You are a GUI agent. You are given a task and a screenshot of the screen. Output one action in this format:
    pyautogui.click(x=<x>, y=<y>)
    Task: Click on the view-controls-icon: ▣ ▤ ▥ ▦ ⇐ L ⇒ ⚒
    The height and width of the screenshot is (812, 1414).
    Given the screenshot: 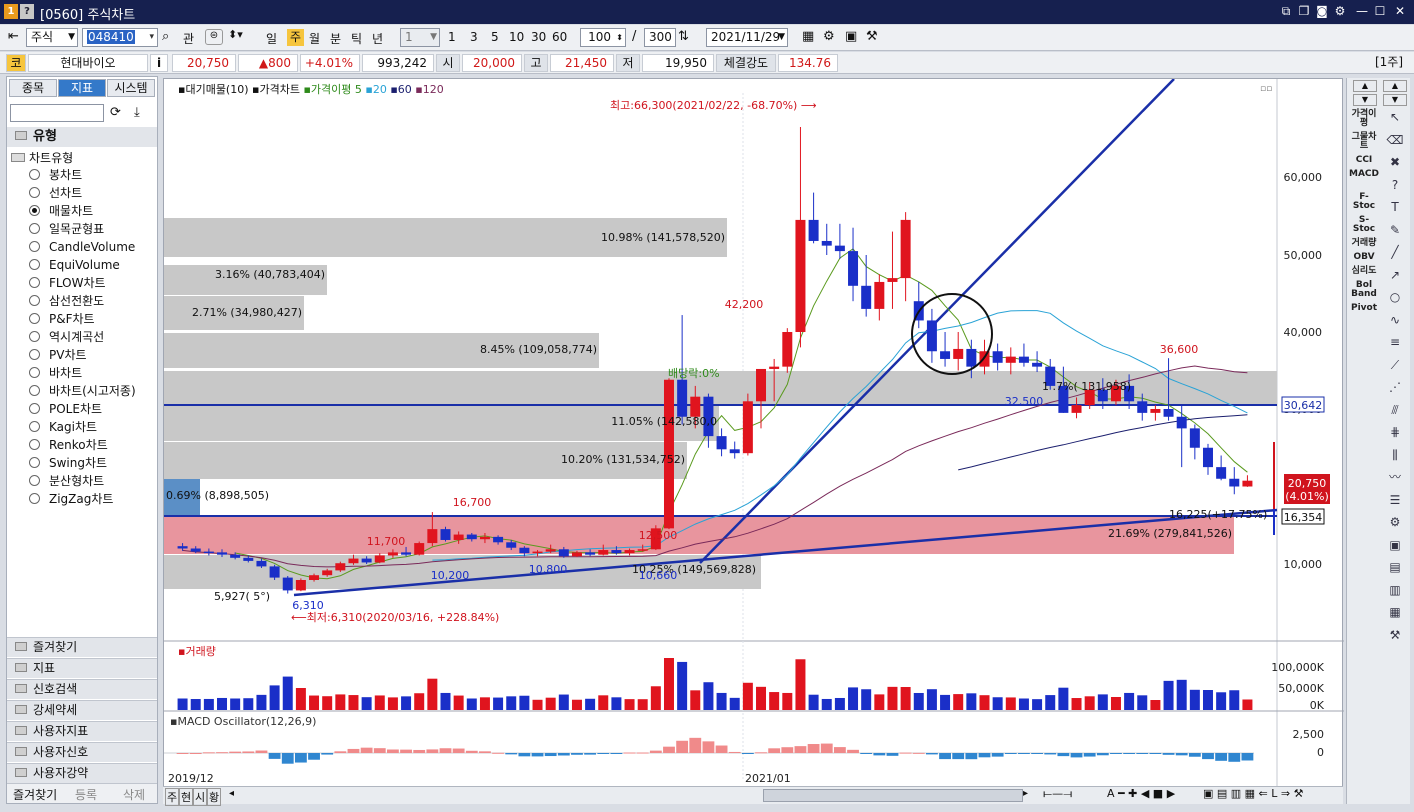 What is the action you would take?
    pyautogui.click(x=1253, y=793)
    